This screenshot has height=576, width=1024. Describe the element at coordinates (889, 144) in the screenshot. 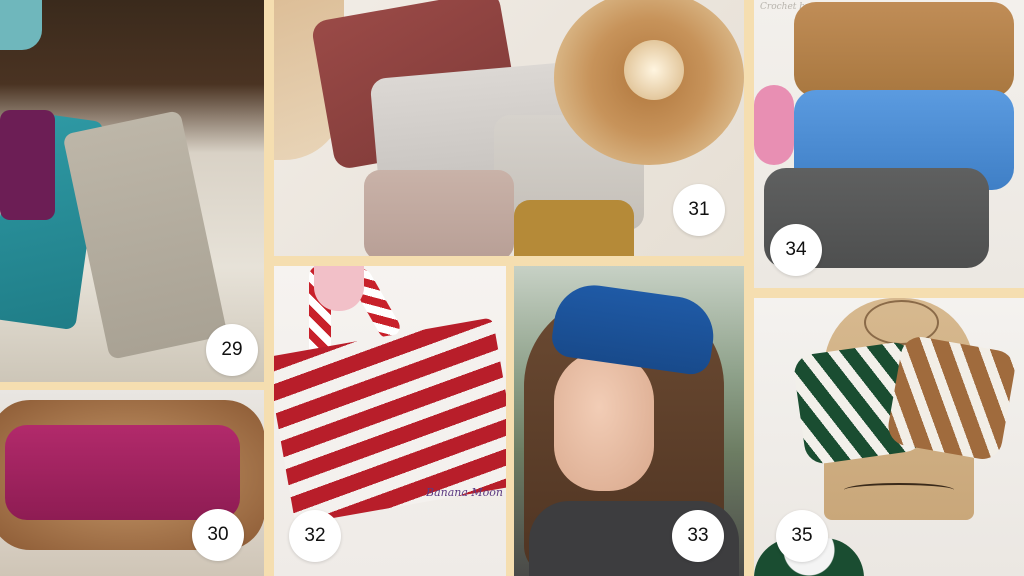

I see `photo-tile-34: Crochet by Carolyn 34` at that location.